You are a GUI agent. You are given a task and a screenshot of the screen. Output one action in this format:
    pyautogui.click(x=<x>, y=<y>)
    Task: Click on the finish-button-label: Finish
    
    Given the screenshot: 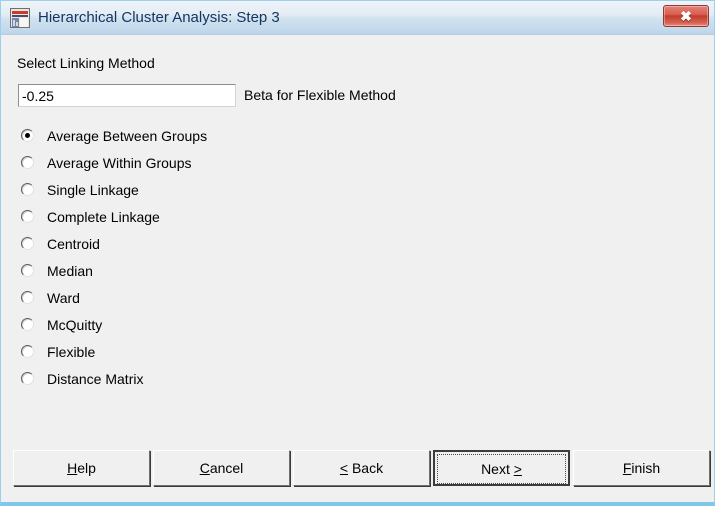 What is the action you would take?
    pyautogui.click(x=641, y=468)
    